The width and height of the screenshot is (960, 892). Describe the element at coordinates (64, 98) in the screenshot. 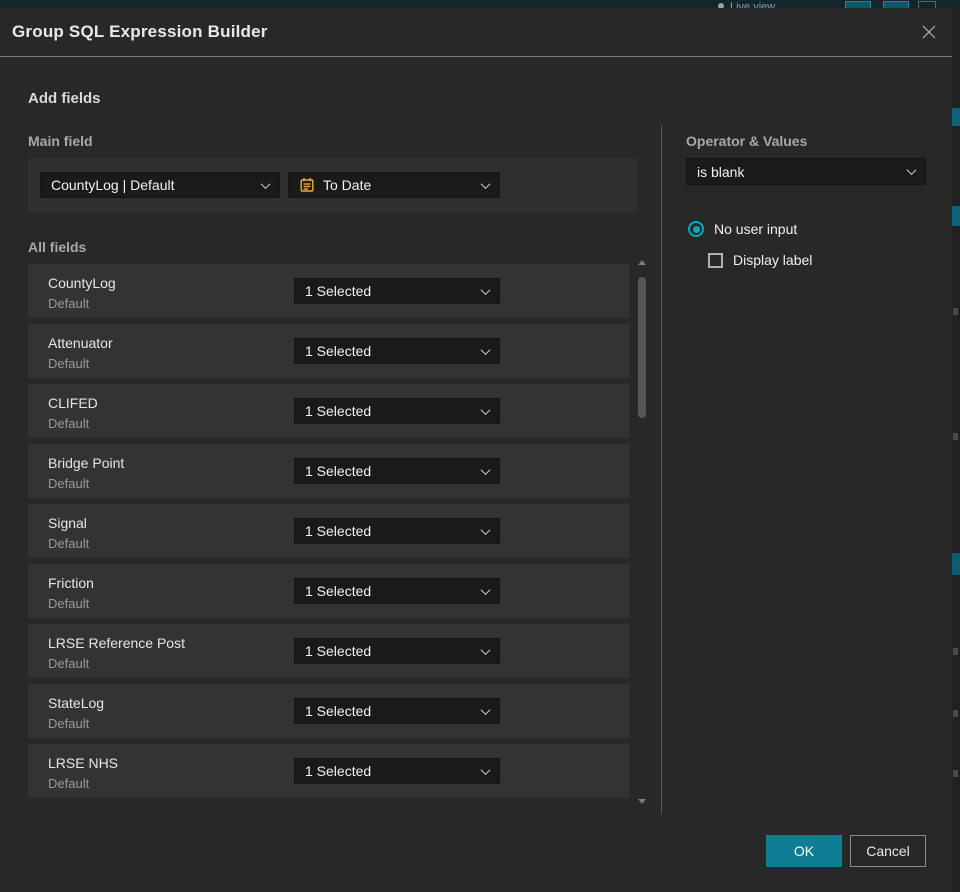

I see `add-fields-heading: Add fields` at that location.